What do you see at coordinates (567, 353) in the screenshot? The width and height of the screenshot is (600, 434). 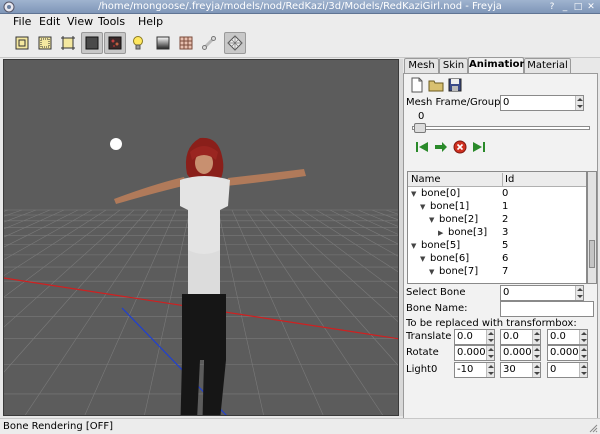 I see `rotate-z-field: 0.000` at bounding box center [567, 353].